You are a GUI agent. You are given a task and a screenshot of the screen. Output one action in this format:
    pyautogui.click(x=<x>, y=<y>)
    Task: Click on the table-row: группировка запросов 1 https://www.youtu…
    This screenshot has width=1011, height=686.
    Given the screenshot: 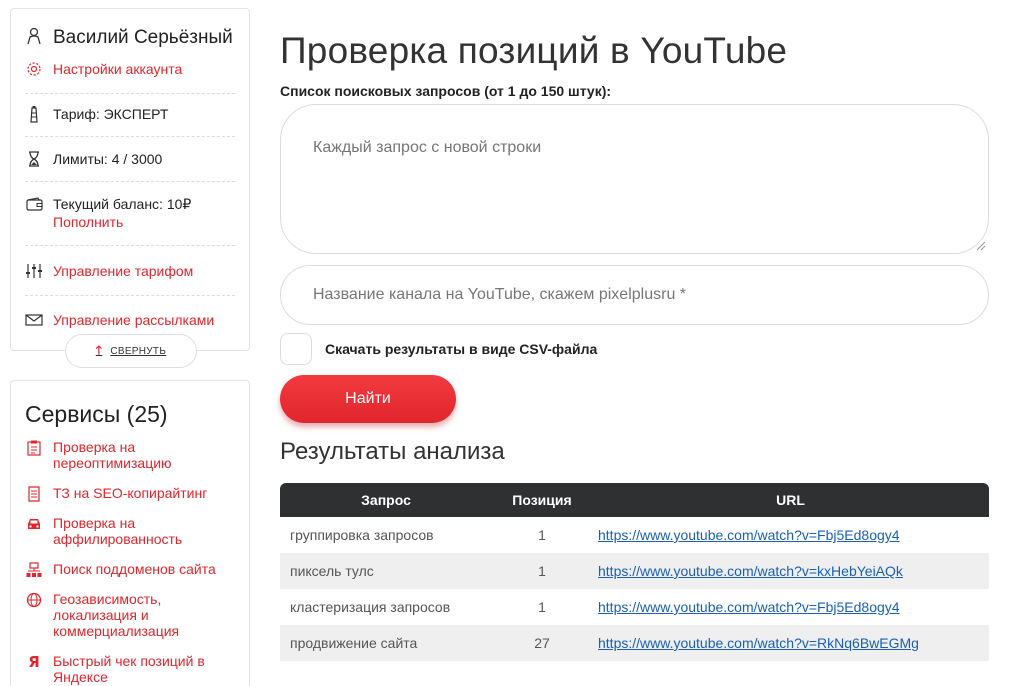 What is the action you would take?
    pyautogui.click(x=634, y=535)
    